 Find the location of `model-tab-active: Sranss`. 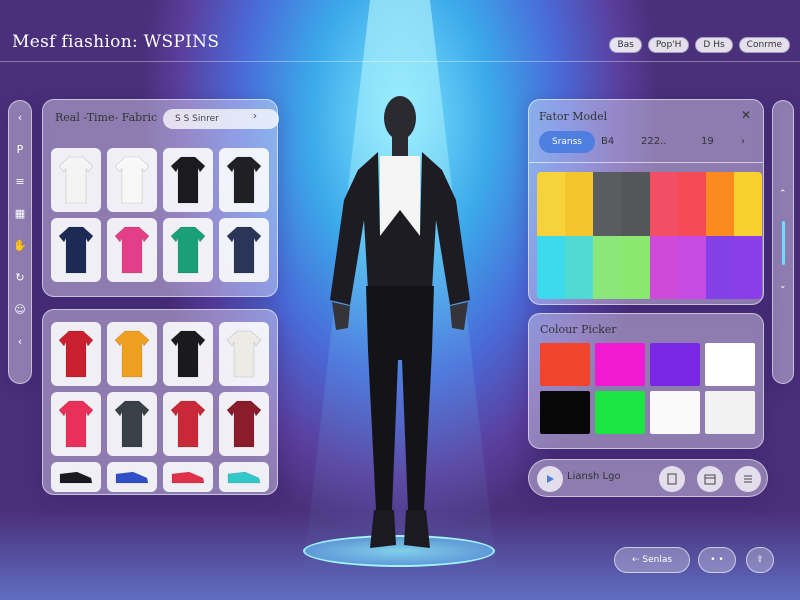

model-tab-active: Sranss is located at coordinates (567, 142).